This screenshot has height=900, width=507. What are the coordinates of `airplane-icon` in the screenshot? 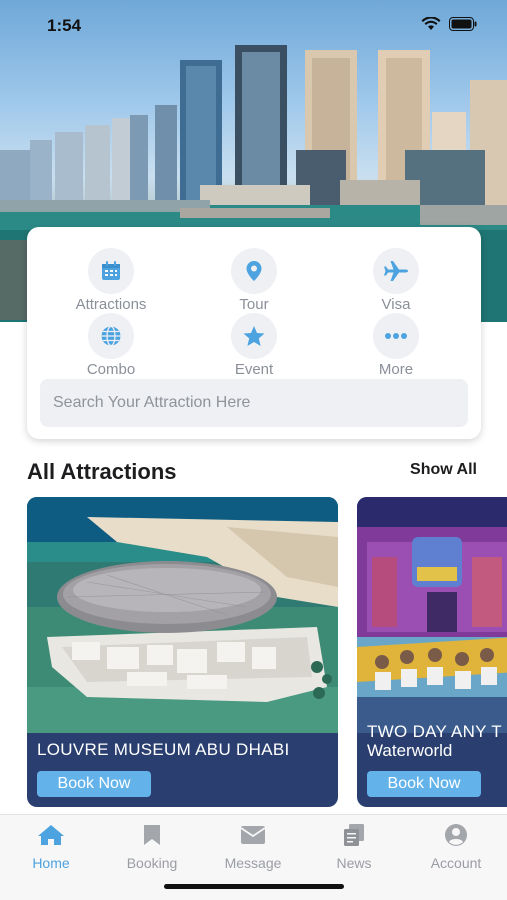 It's located at (396, 271).